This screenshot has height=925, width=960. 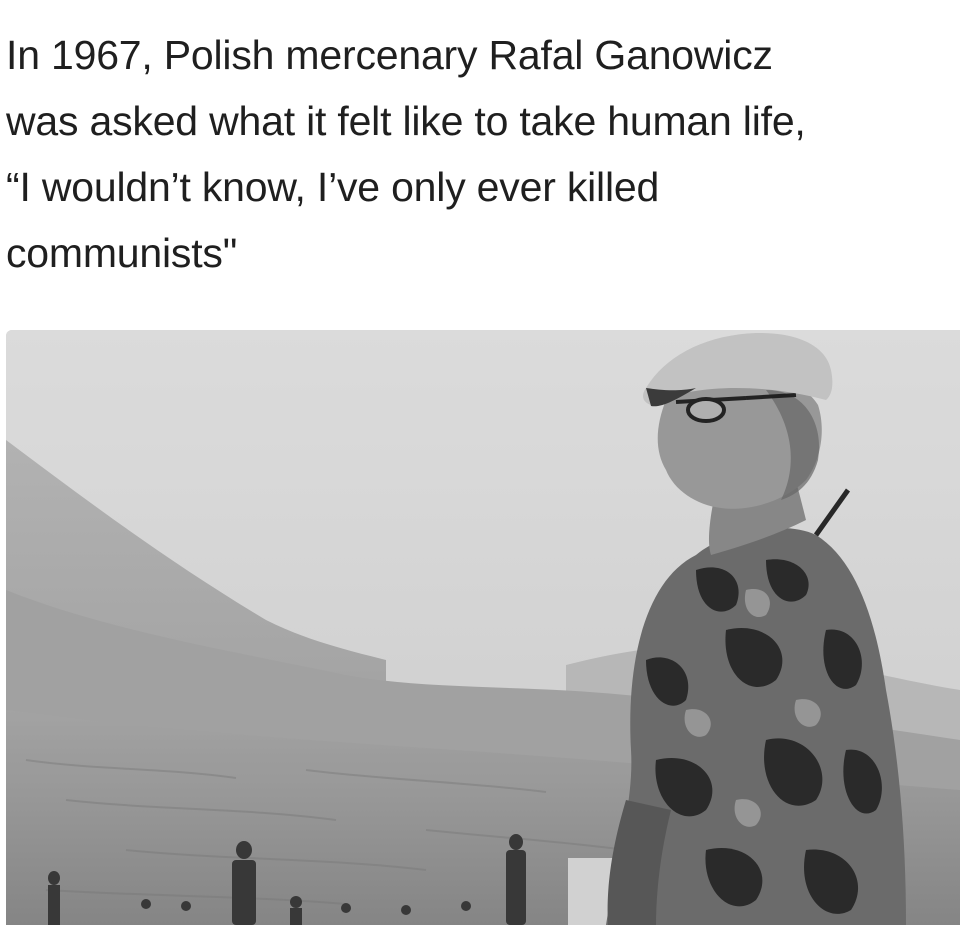 I want to click on caption-line-3: “I wouldn’t know, I’ve only ever killed, so click(x=333, y=187).